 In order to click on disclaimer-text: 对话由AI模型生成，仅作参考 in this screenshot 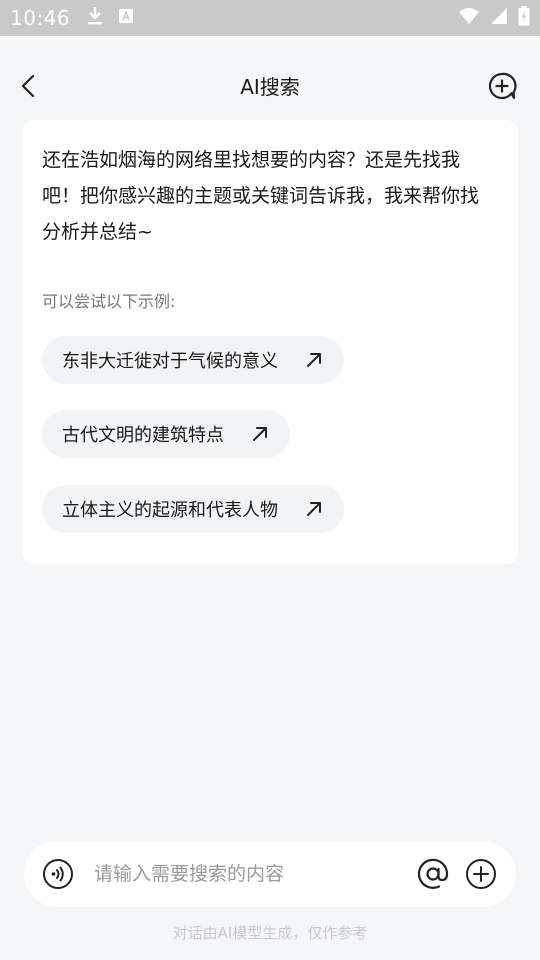, I will do `click(270, 933)`.